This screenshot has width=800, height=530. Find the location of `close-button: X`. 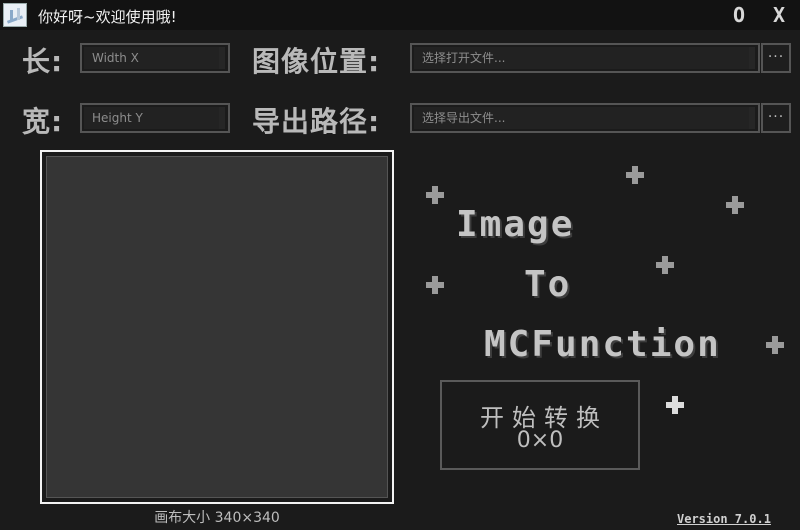

close-button: X is located at coordinates (779, 15).